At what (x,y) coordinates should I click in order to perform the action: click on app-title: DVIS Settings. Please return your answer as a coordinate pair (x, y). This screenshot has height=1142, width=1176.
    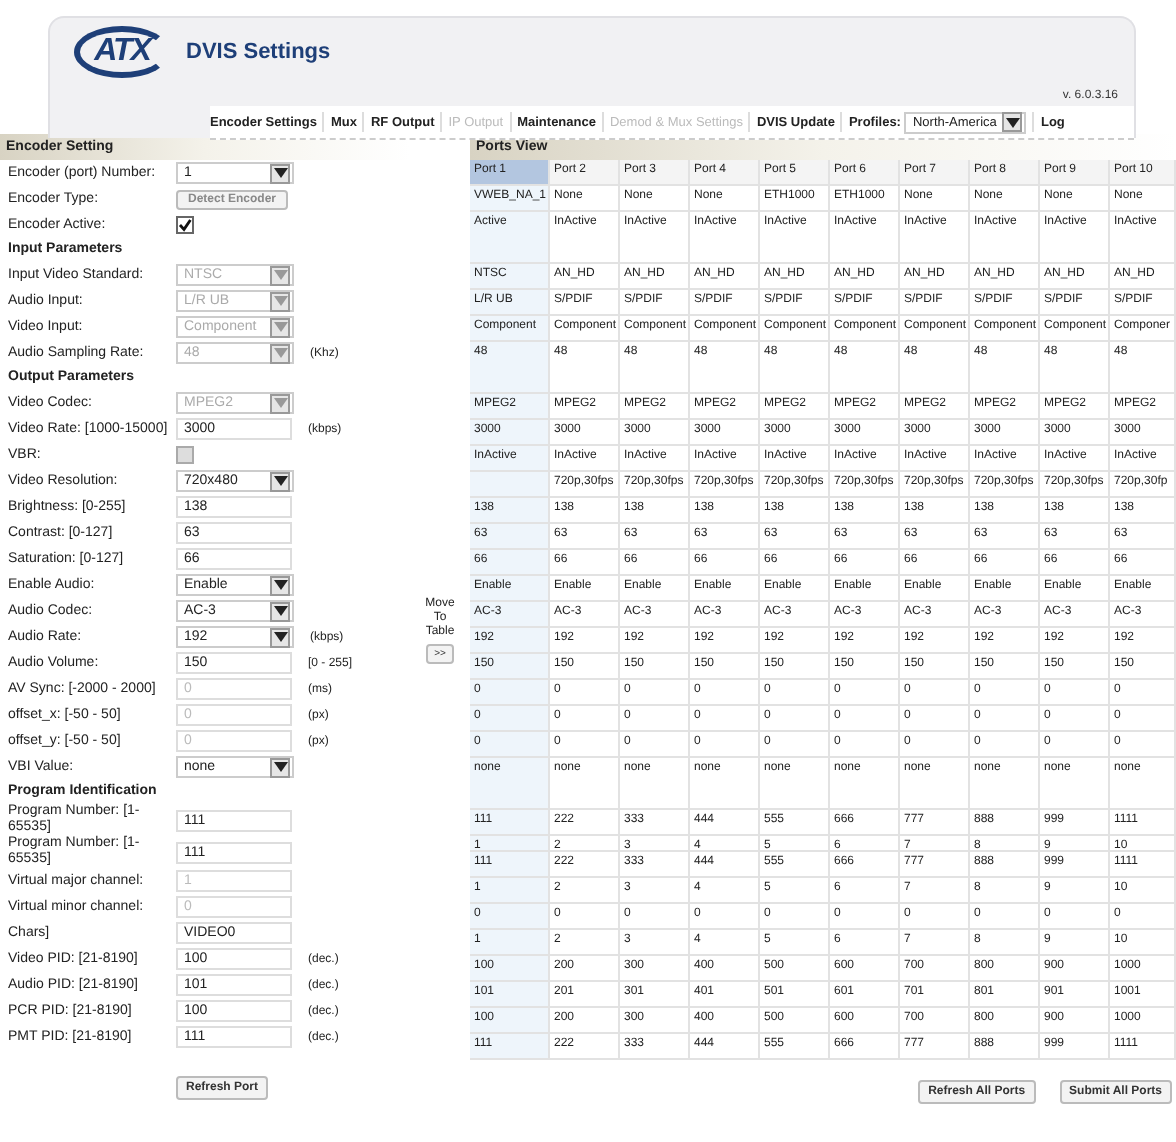
    Looking at the image, I should click on (258, 52).